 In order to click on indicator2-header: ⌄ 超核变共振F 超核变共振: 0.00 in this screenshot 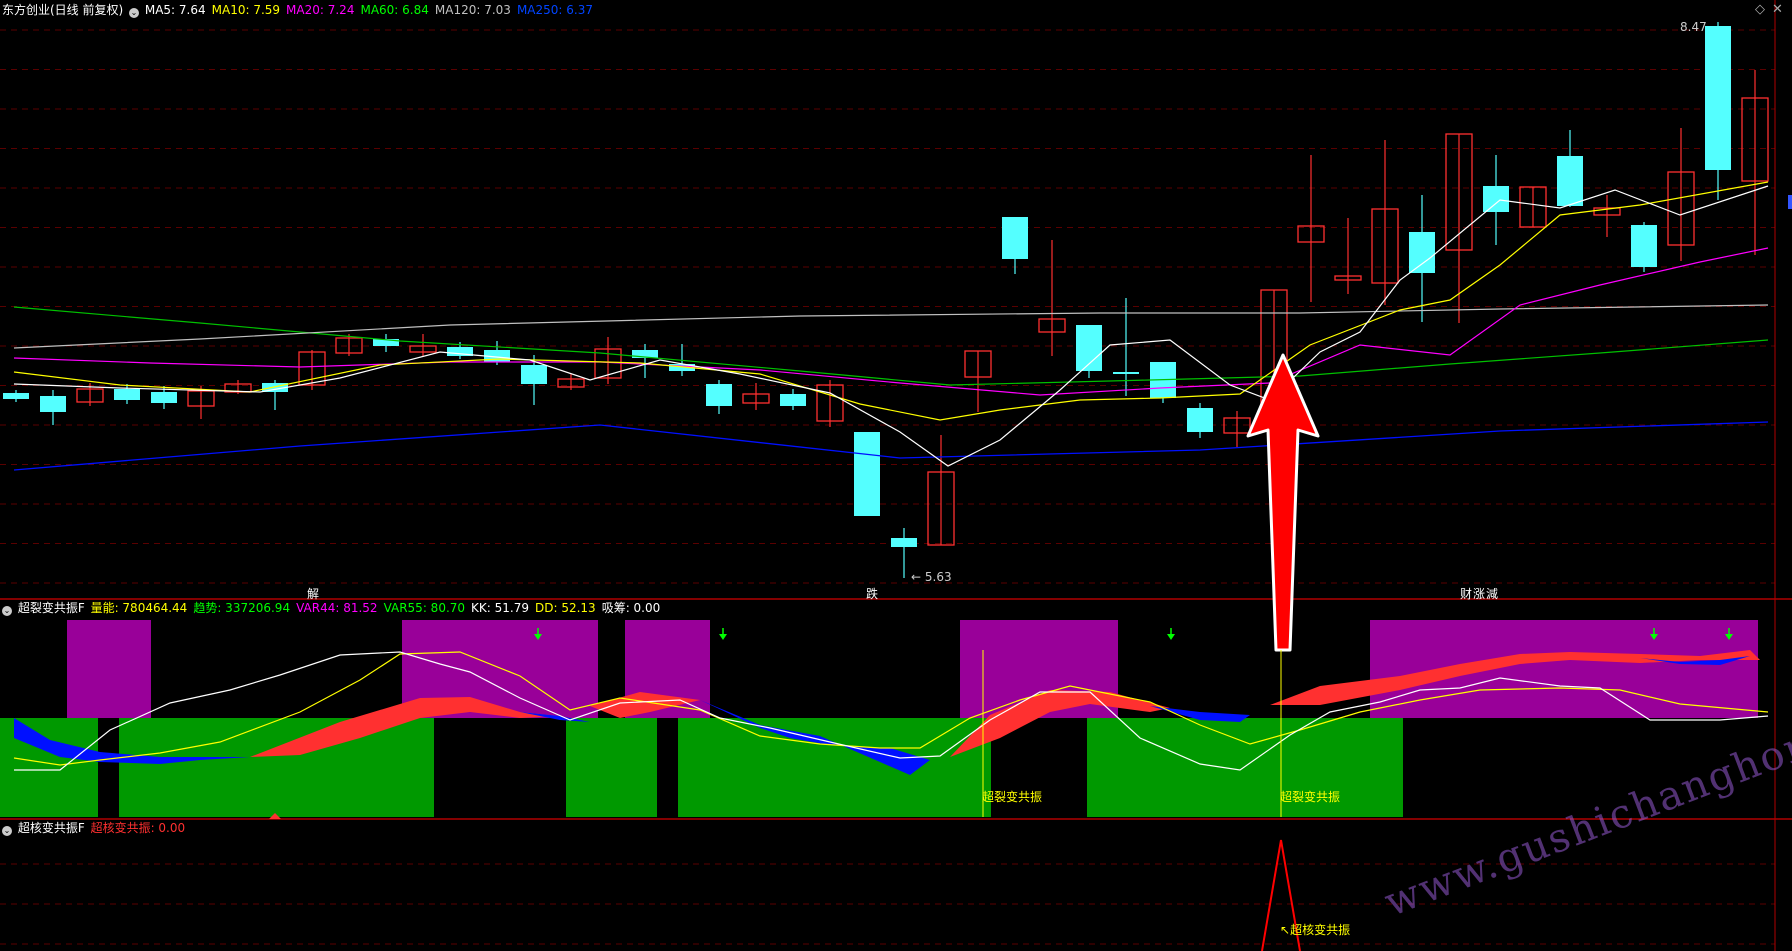, I will do `click(97, 828)`.